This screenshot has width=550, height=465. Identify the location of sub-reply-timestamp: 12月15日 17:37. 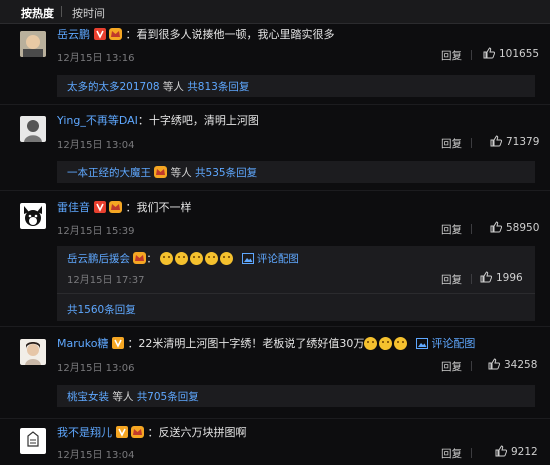
(106, 280).